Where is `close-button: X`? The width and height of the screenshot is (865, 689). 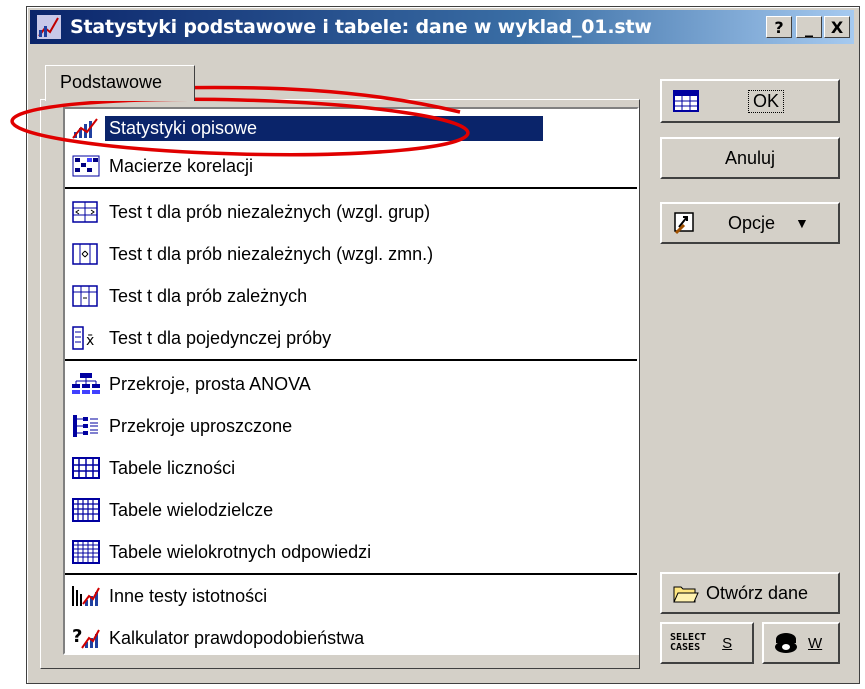 close-button: X is located at coordinates (837, 27).